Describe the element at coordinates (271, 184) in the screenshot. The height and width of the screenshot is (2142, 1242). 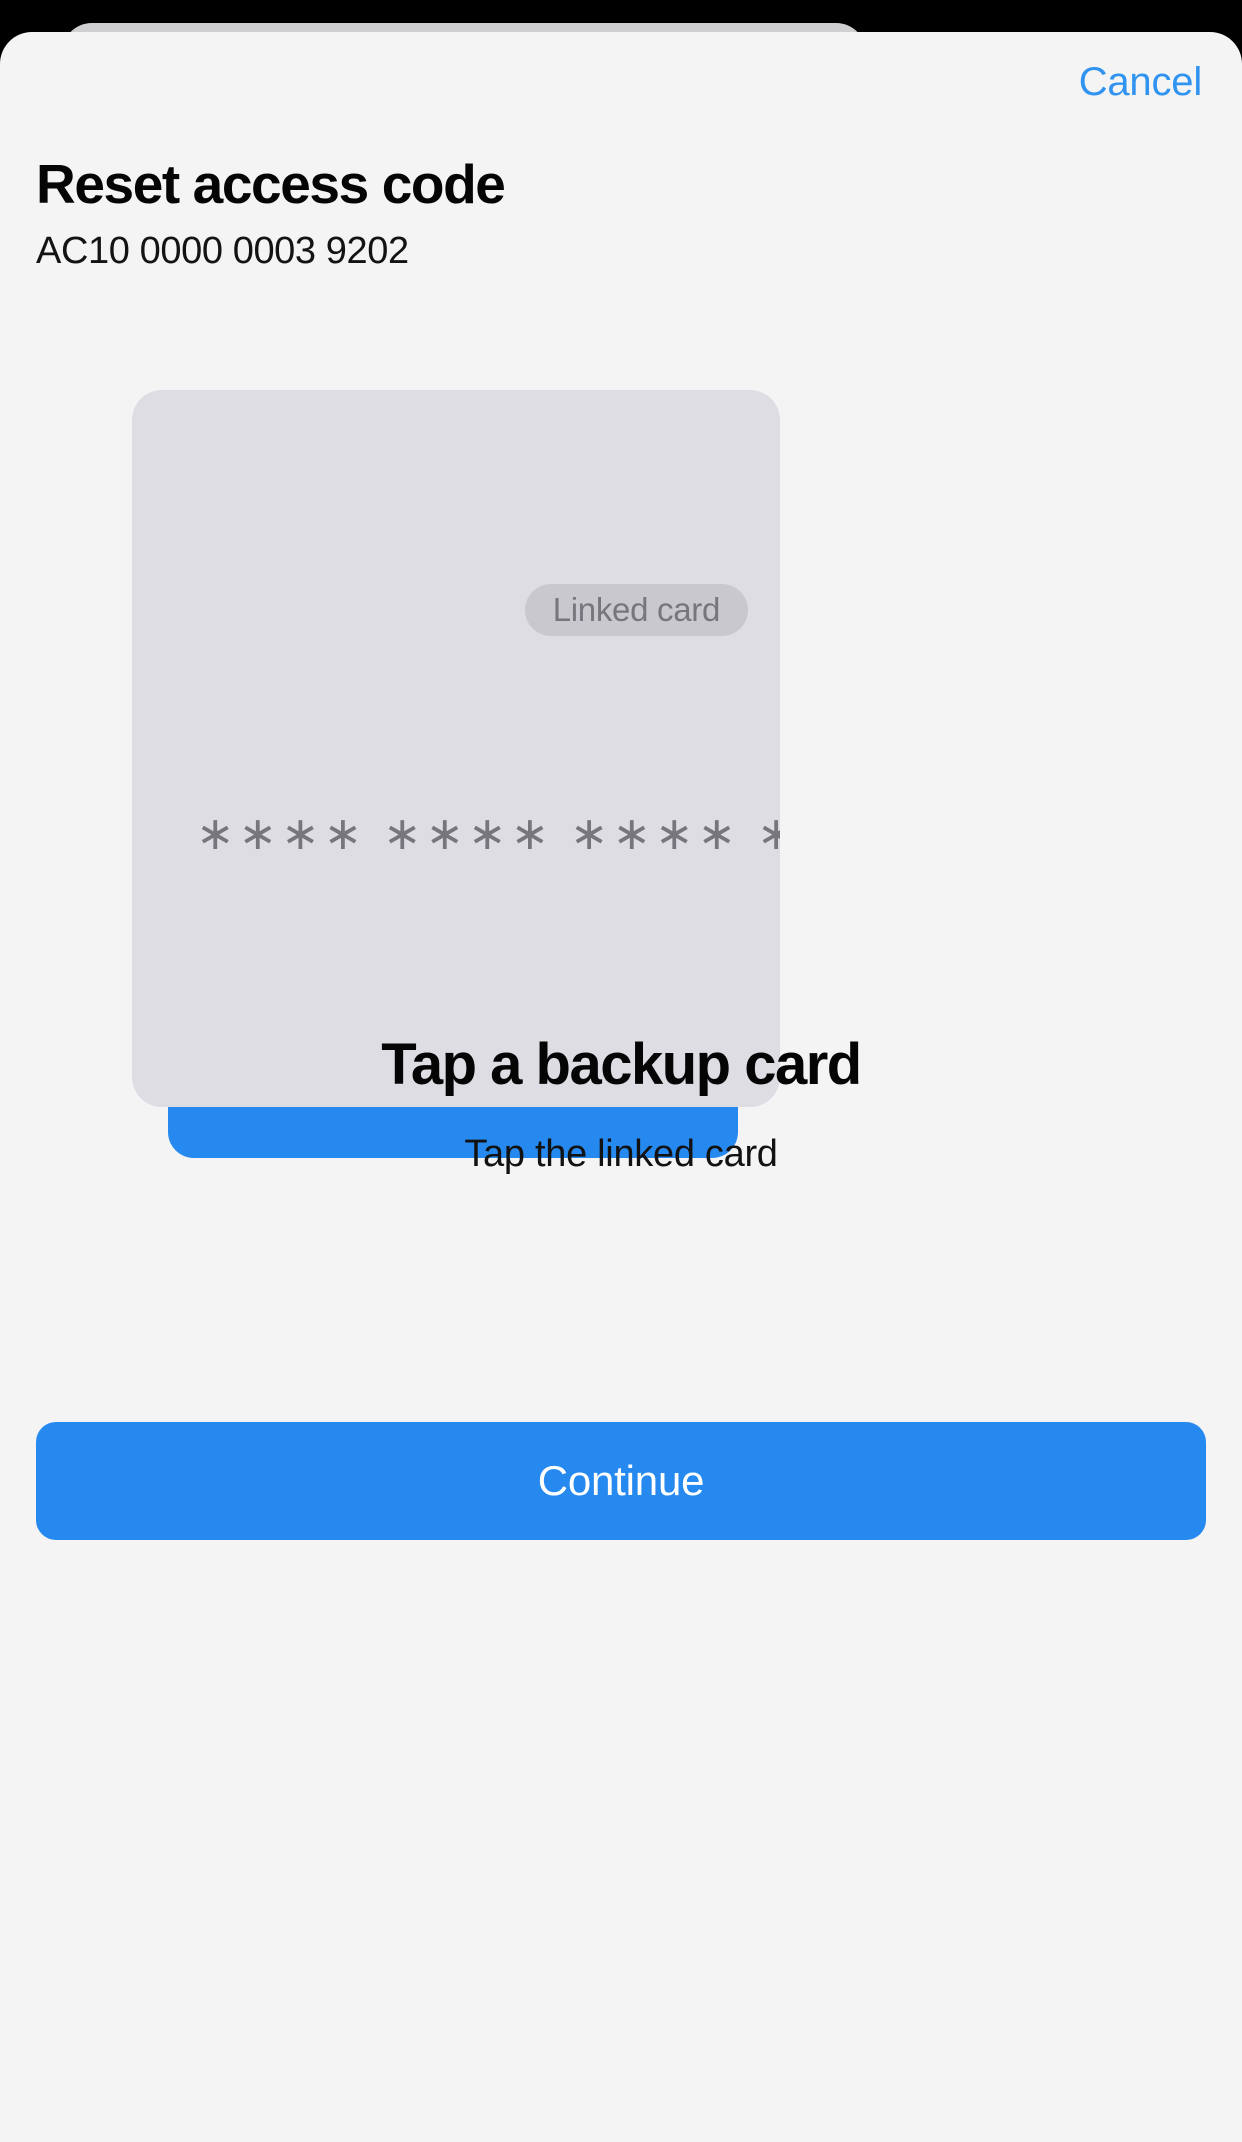
I see `page-title: Reset access code` at that location.